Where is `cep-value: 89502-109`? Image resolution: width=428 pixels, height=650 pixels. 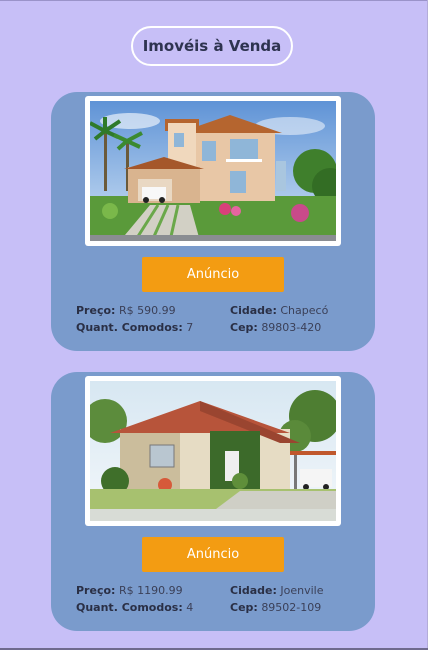
cep-value: 89502-109 is located at coordinates (291, 607).